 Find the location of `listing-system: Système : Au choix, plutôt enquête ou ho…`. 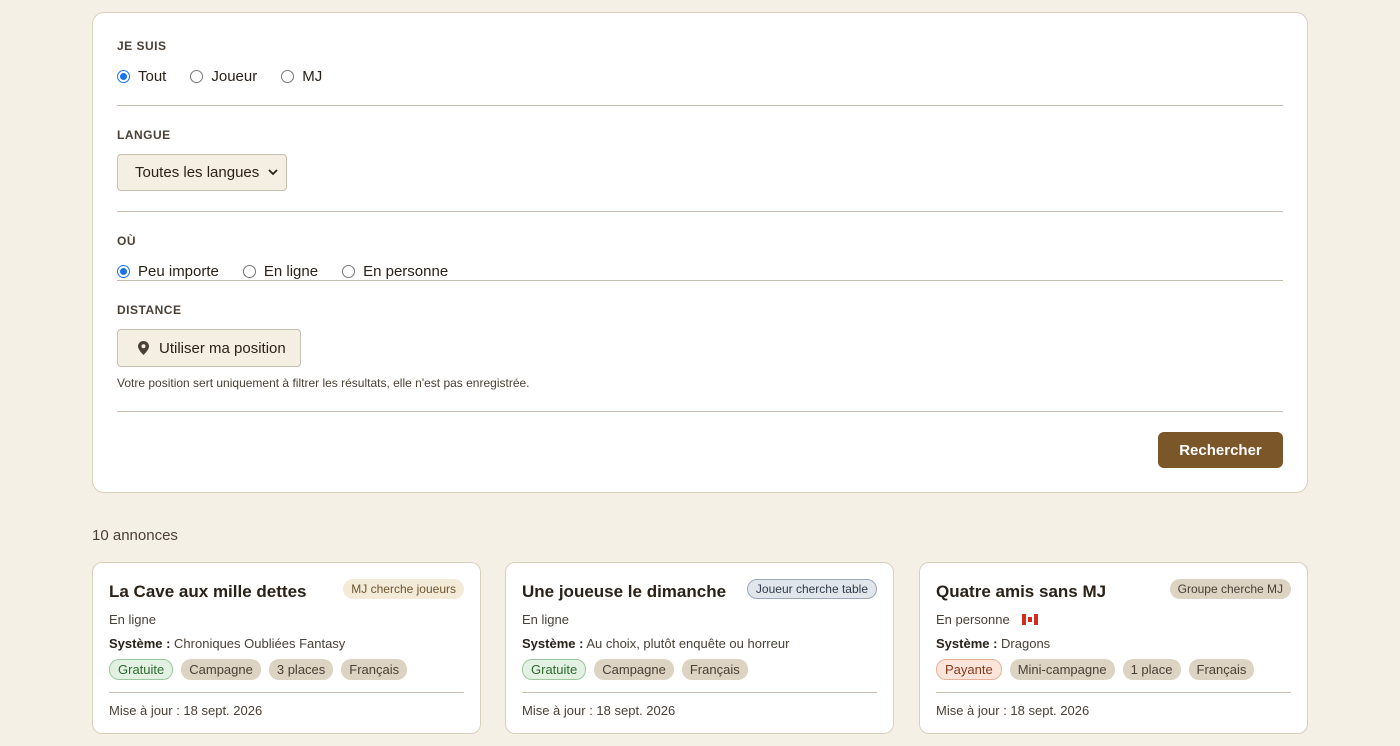

listing-system: Système : Au choix, plutôt enquête ou ho… is located at coordinates (655, 643).